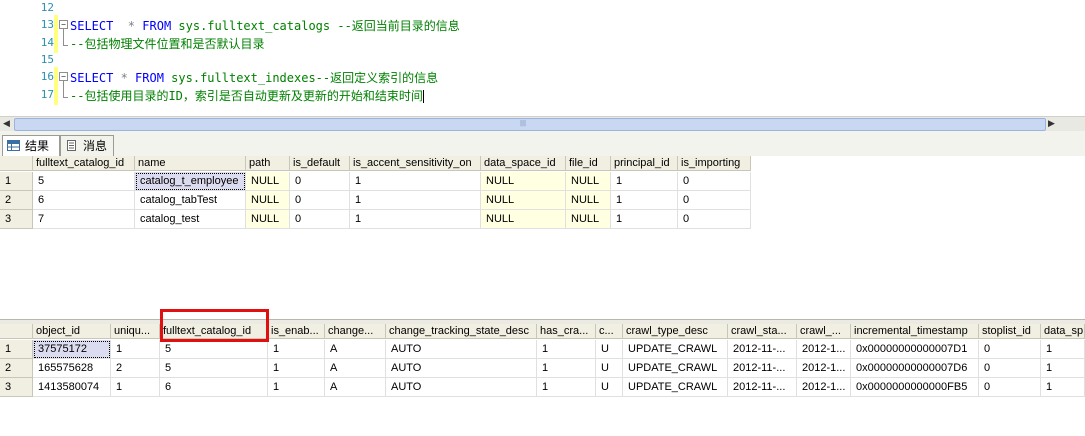 This screenshot has height=436, width=1085. Describe the element at coordinates (31, 146) in the screenshot. I see `tab-results: 结果` at that location.